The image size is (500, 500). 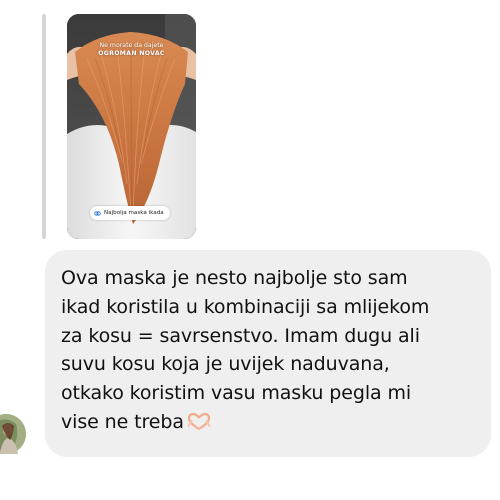 What do you see at coordinates (131, 53) in the screenshot?
I see `story-caption-line2: OGROMAN NOVAC` at bounding box center [131, 53].